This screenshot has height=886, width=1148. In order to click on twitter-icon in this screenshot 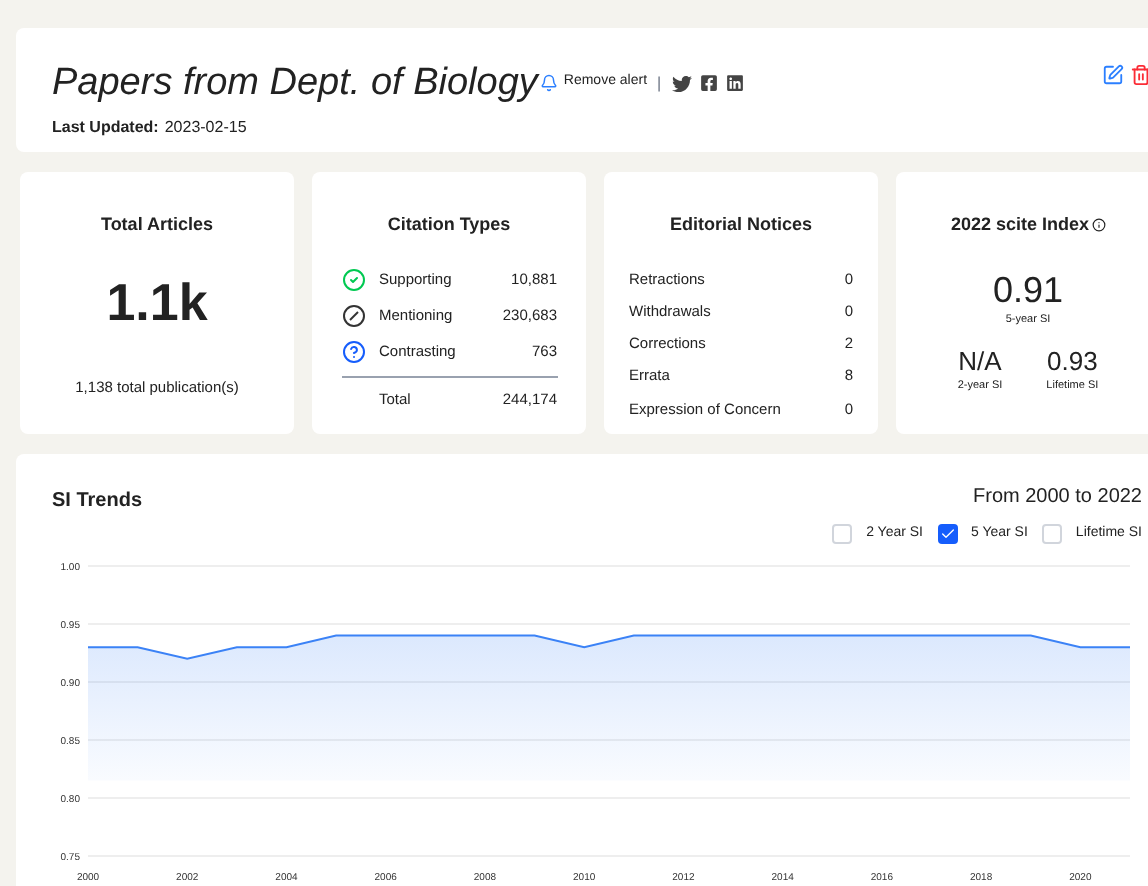, I will do `click(681, 83)`.